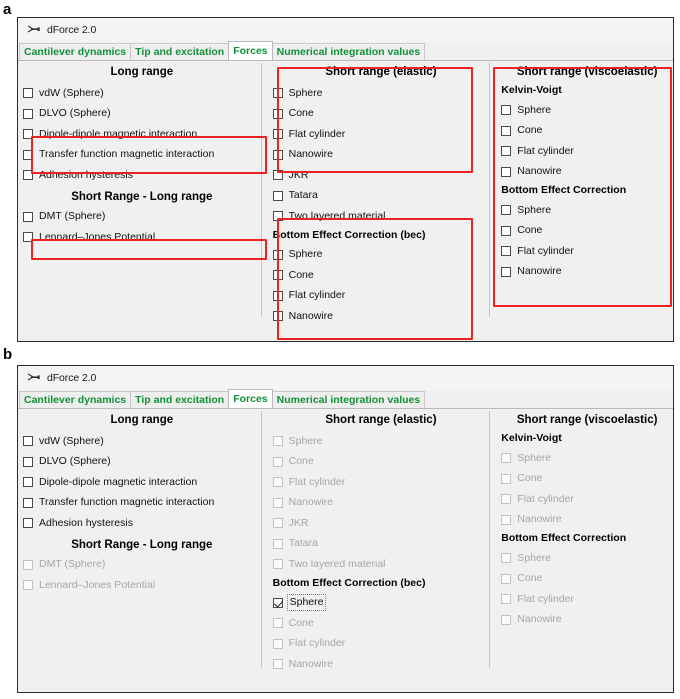 The width and height of the screenshot is (680, 699). What do you see at coordinates (118, 133) in the screenshot?
I see `checkbox-label: Dipole-dipole magnetic interaction` at bounding box center [118, 133].